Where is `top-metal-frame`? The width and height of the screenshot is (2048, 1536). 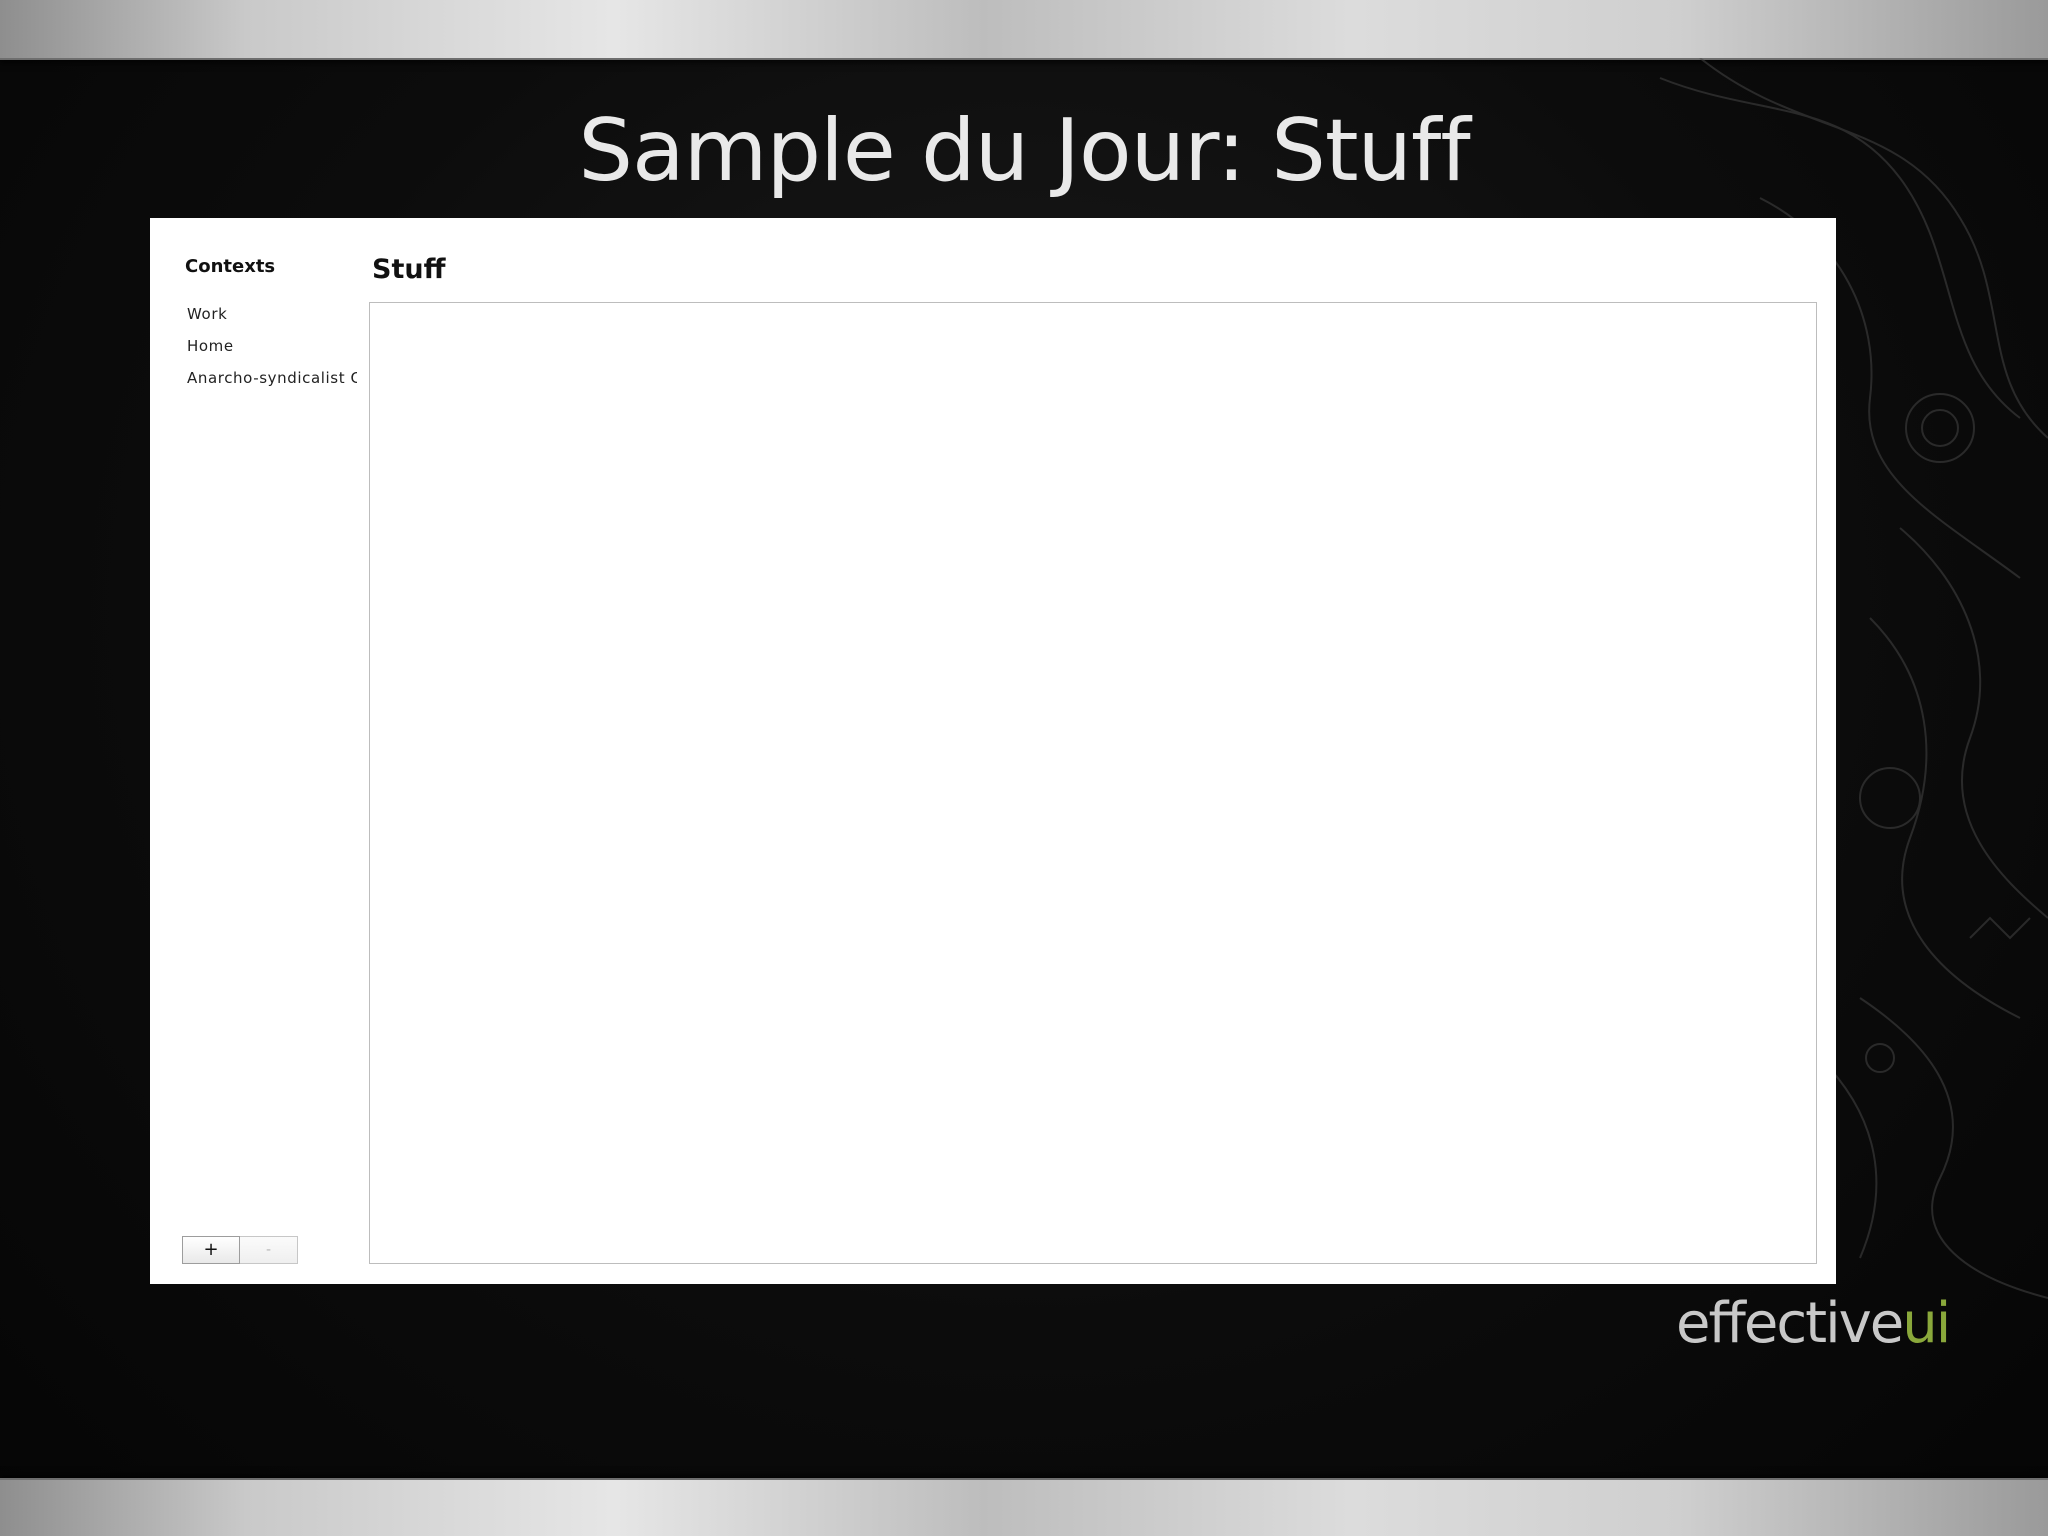
top-metal-frame is located at coordinates (1024, 30).